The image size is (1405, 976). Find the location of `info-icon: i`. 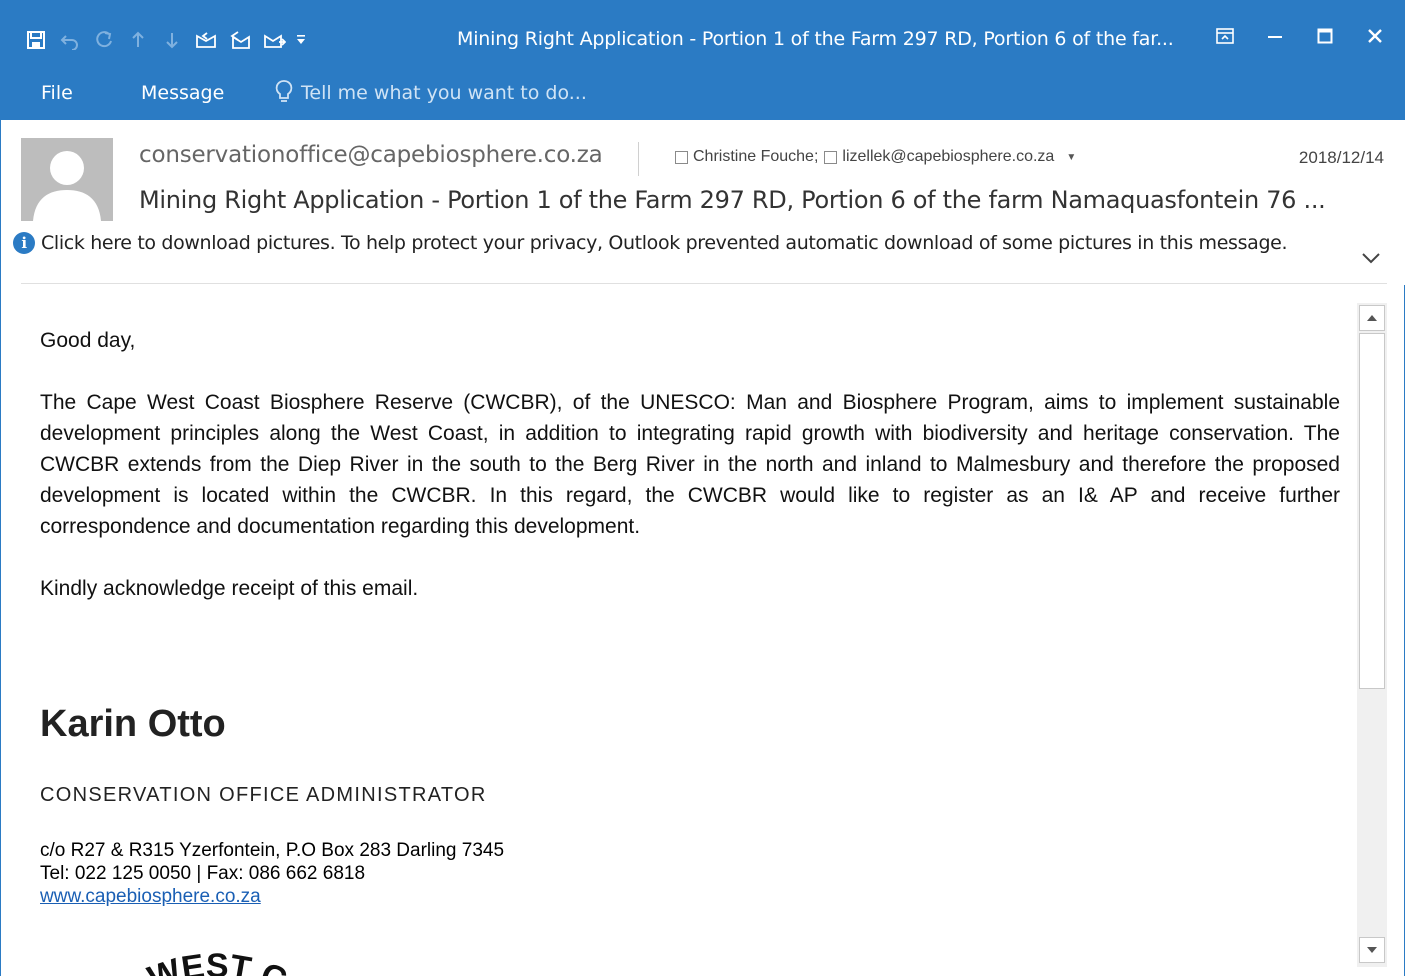

info-icon: i is located at coordinates (24, 243).